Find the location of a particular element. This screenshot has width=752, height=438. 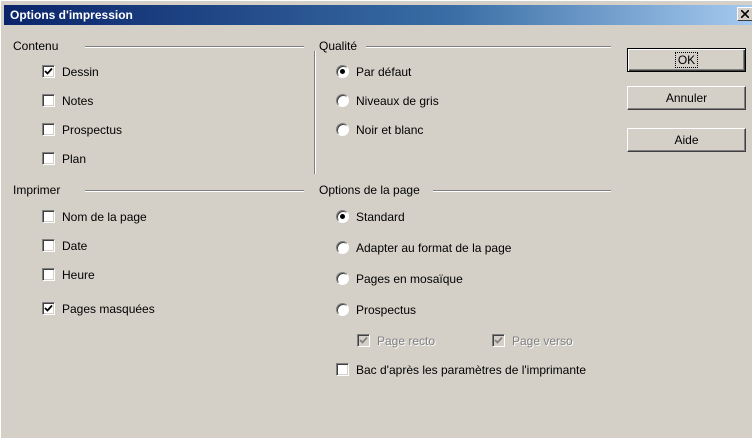

title-bar: Options d'impression is located at coordinates (378, 15).